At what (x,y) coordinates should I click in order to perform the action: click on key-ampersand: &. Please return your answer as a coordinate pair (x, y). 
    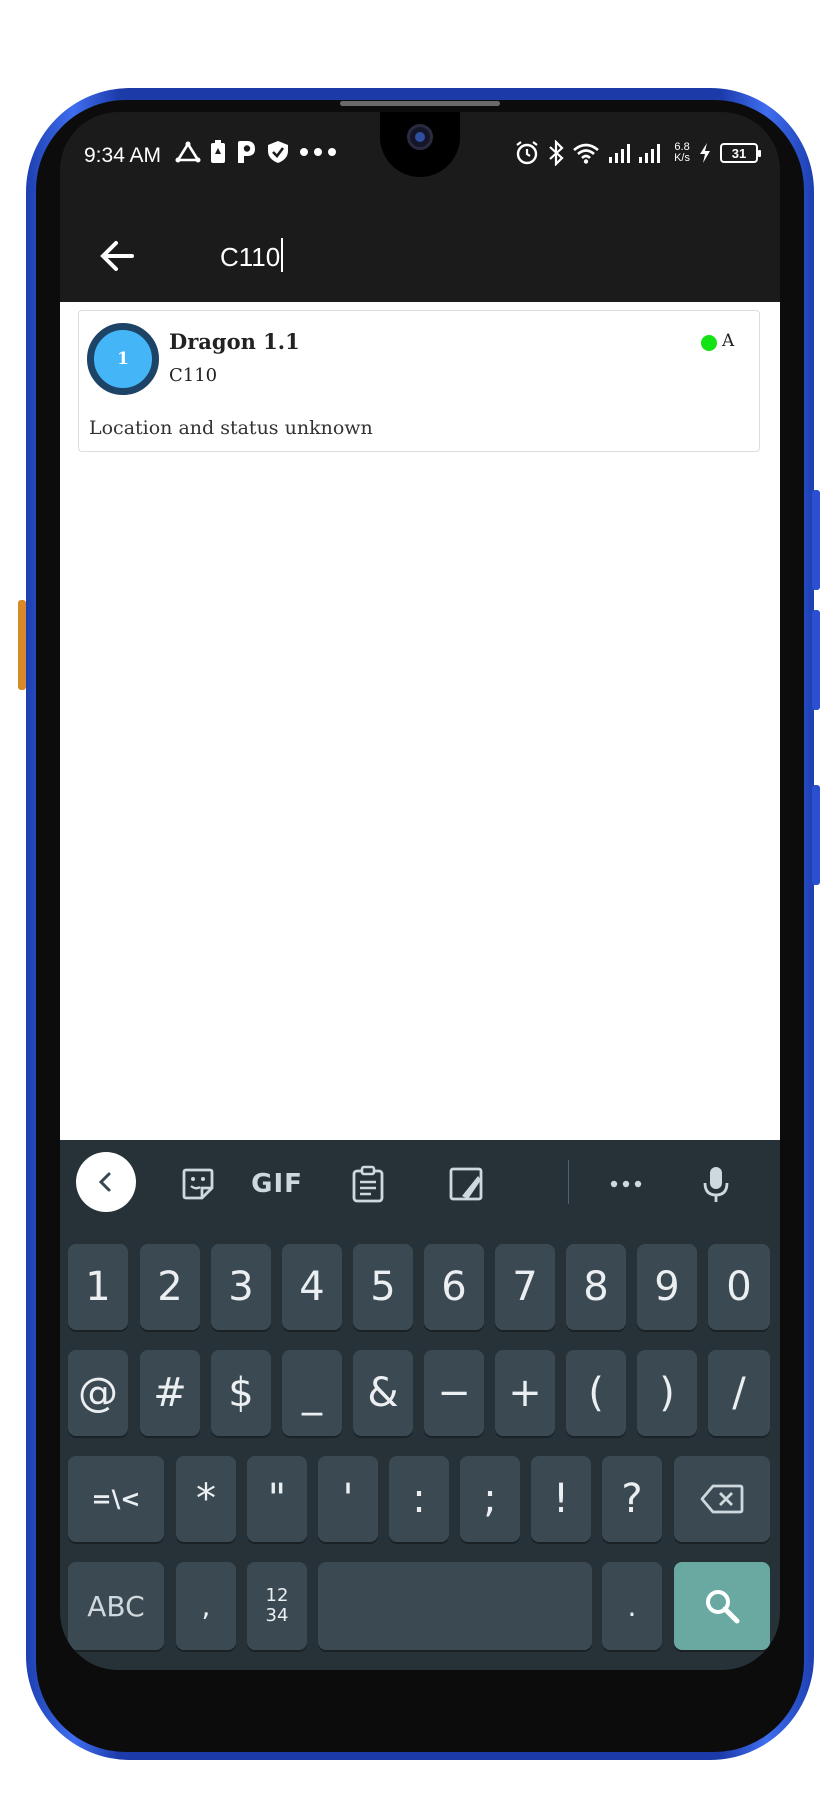
    Looking at the image, I should click on (383, 1393).